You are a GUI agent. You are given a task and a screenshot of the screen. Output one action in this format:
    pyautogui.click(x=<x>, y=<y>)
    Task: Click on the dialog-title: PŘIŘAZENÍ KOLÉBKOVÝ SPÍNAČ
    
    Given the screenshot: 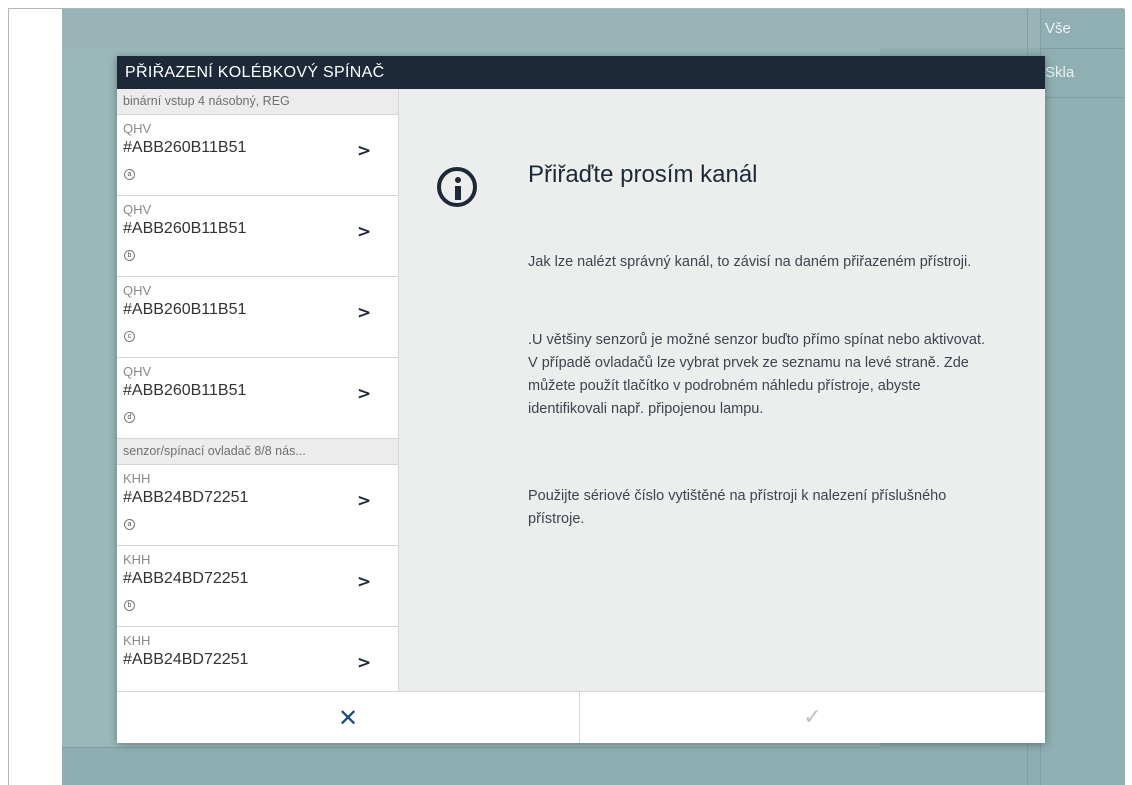 What is the action you would take?
    pyautogui.click(x=581, y=72)
    